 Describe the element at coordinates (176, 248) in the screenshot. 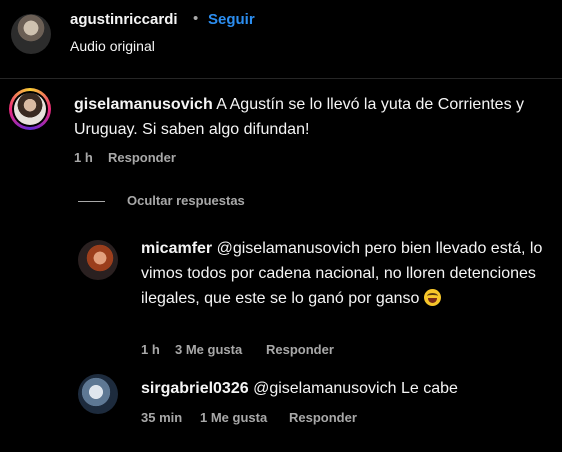

I see `reply-username: micamfer` at that location.